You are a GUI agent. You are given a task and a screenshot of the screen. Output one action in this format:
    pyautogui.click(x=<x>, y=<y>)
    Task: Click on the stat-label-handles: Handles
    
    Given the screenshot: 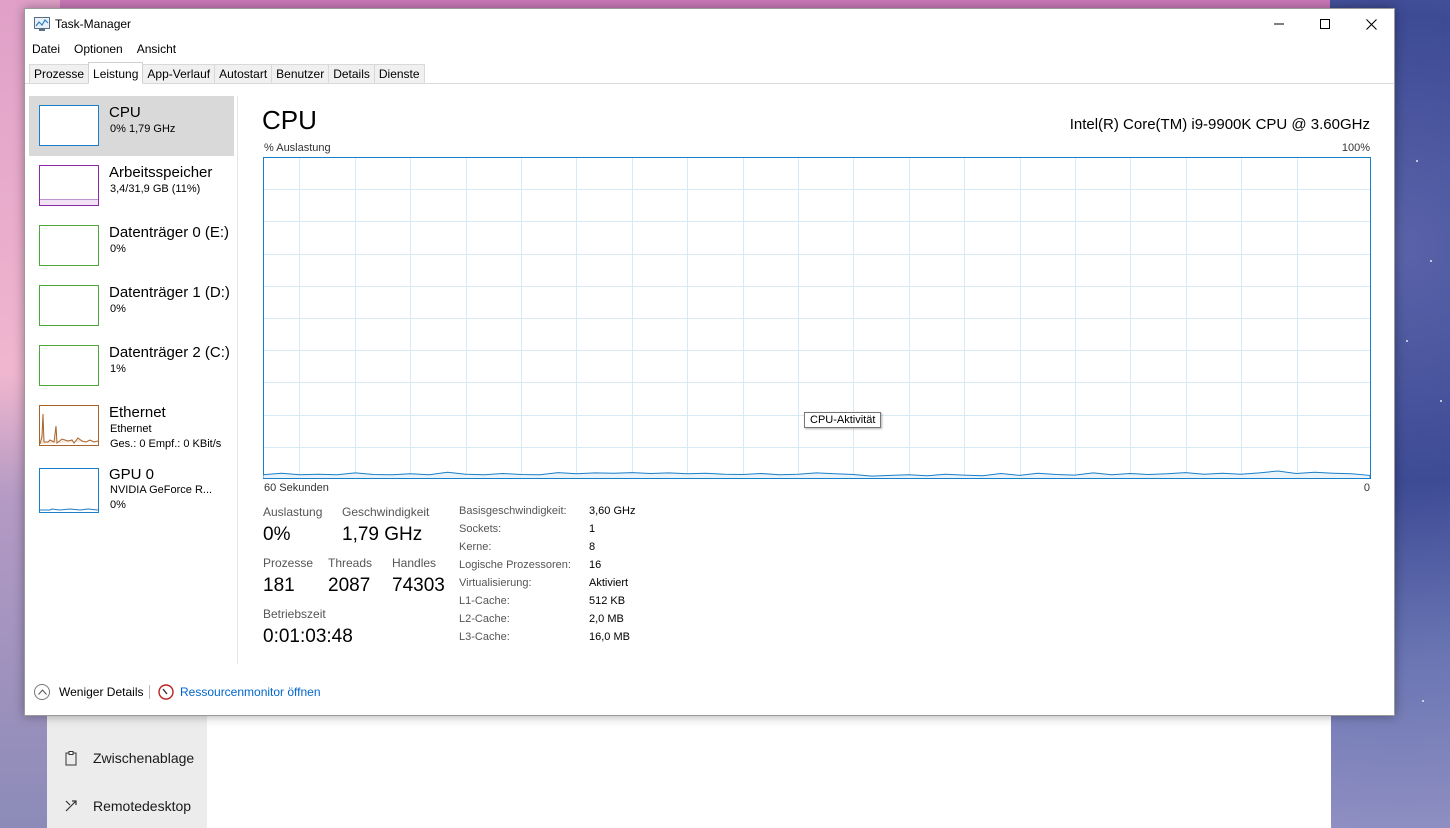 What is the action you would take?
    pyautogui.click(x=414, y=563)
    